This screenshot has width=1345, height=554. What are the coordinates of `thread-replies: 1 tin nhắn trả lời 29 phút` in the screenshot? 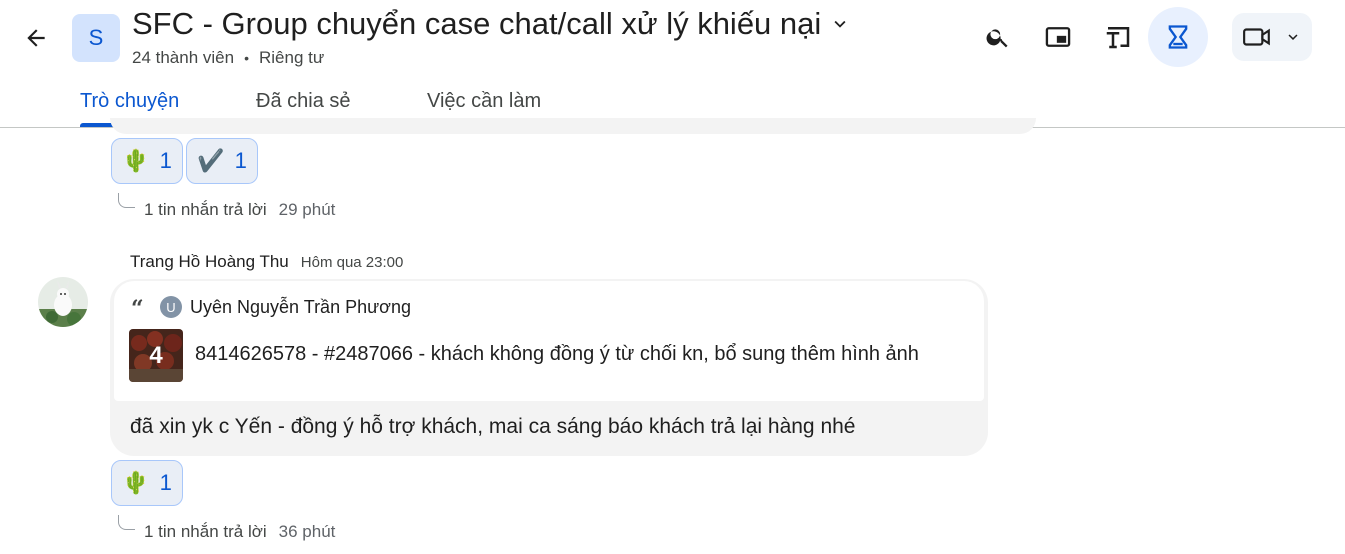 It's located at (239, 210).